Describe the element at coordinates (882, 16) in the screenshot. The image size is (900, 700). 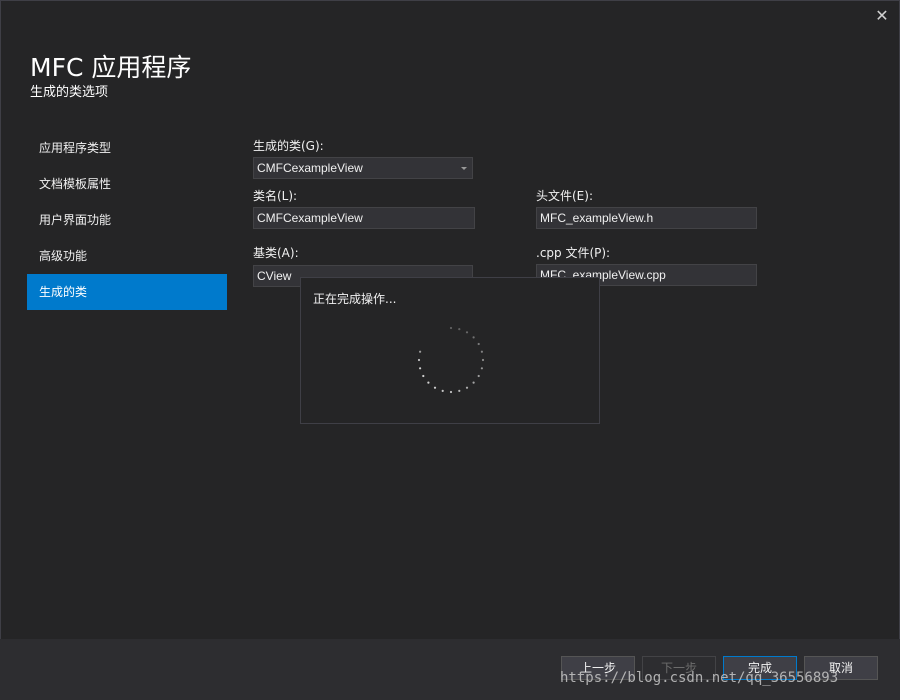
I see `close-icon: ✕` at that location.